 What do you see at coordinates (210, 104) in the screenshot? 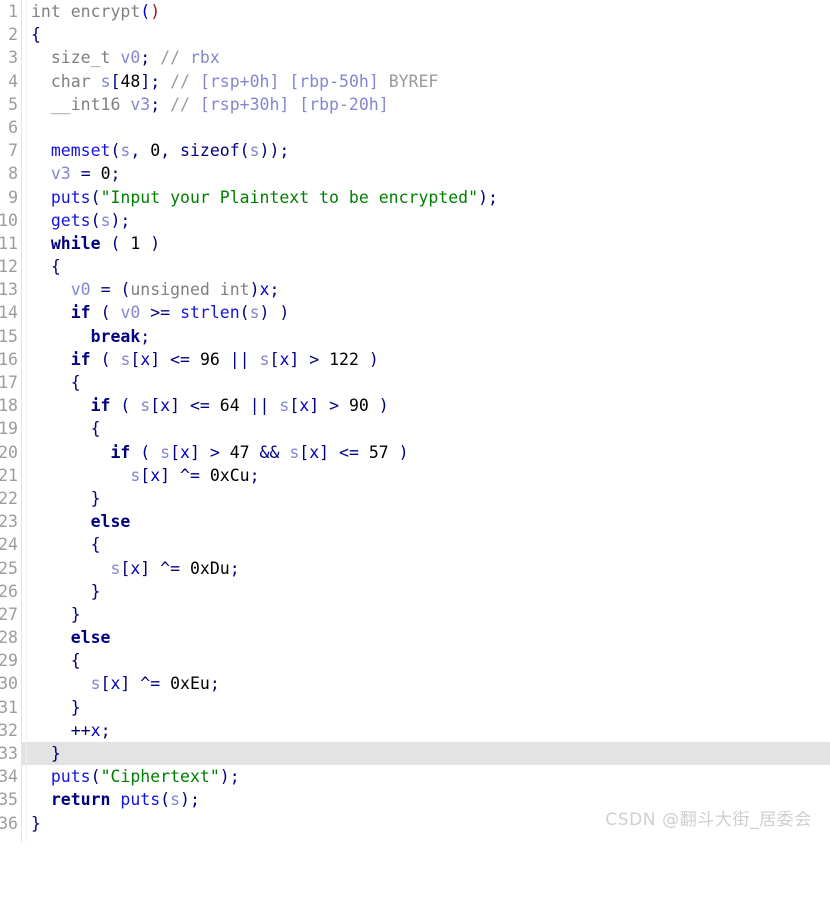
I see `line-content: __int16 v3; // [rsp+30h] [rbp-20h]` at bounding box center [210, 104].